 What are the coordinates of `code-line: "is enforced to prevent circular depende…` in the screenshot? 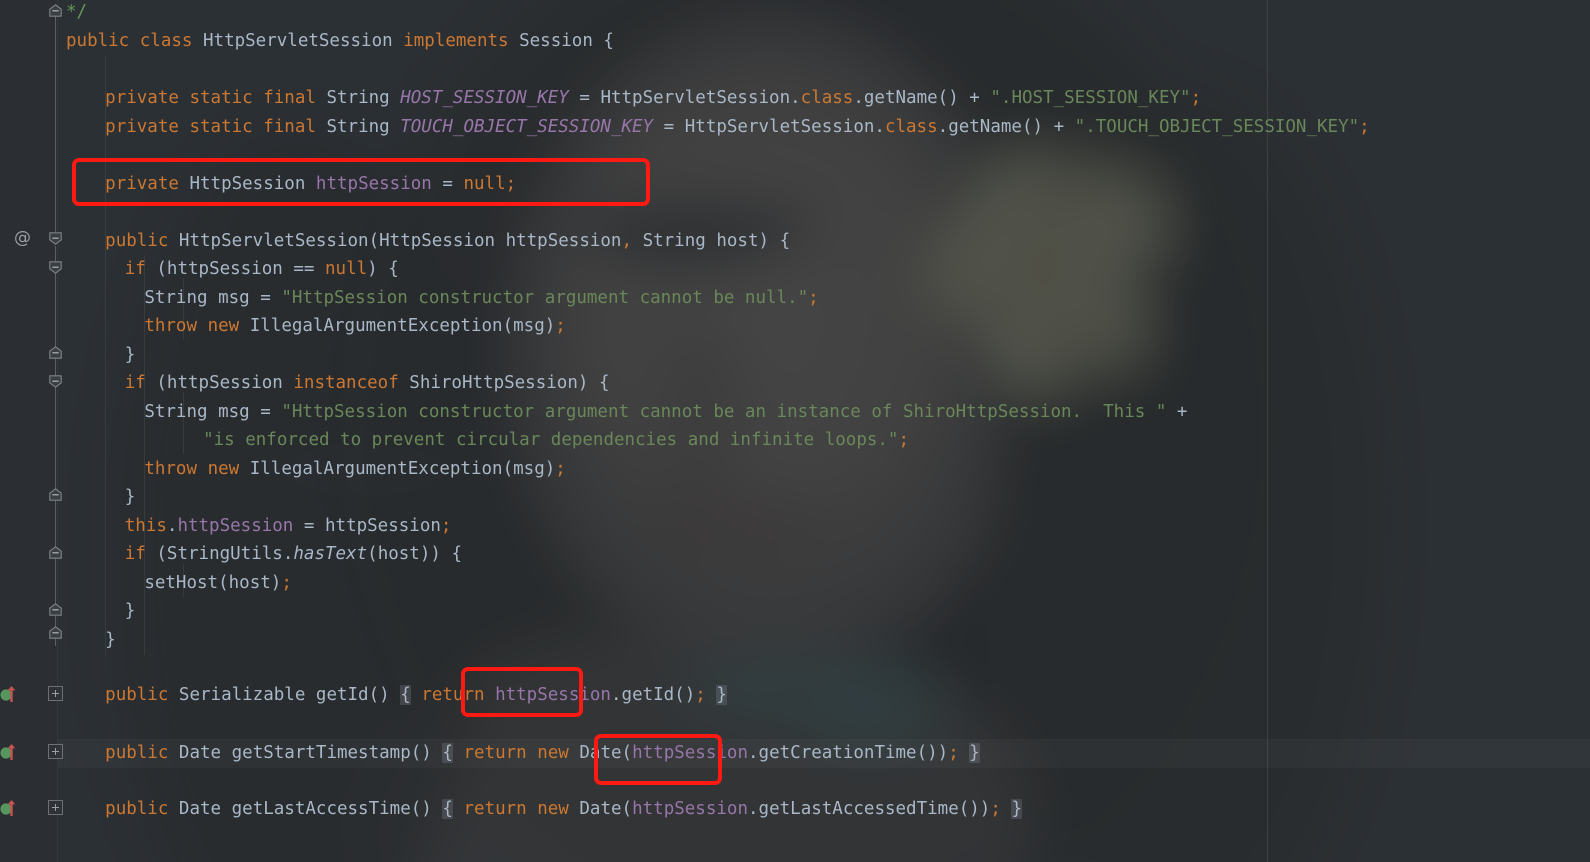 It's located at (556, 440).